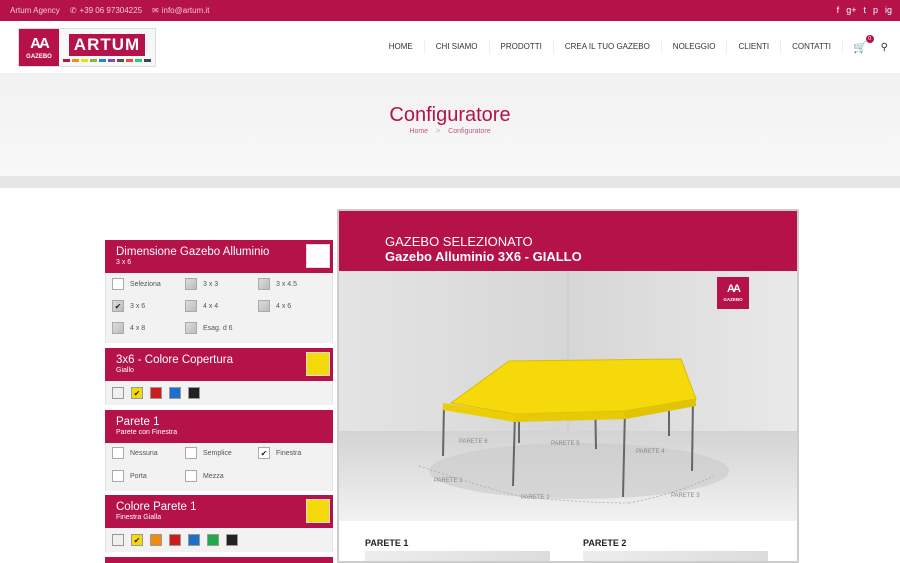 This screenshot has width=900, height=563. What do you see at coordinates (473, 442) in the screenshot?
I see `wall-label-6: PARETE 6` at bounding box center [473, 442].